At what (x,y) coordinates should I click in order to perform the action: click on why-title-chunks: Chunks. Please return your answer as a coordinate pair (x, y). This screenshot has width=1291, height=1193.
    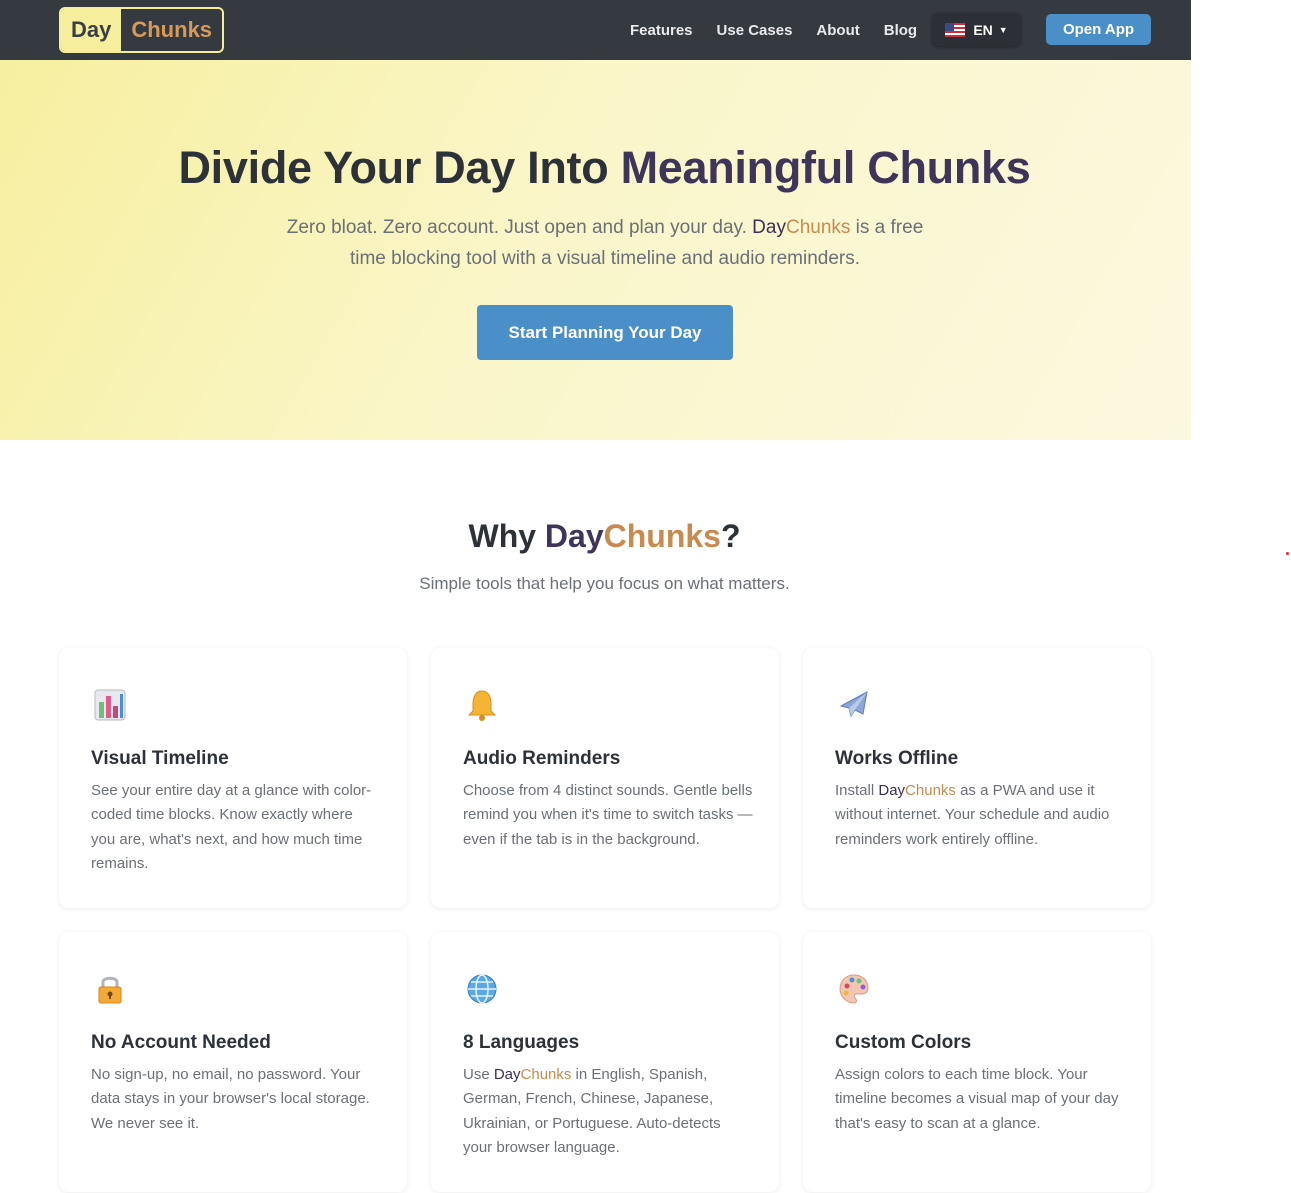
    Looking at the image, I should click on (662, 536).